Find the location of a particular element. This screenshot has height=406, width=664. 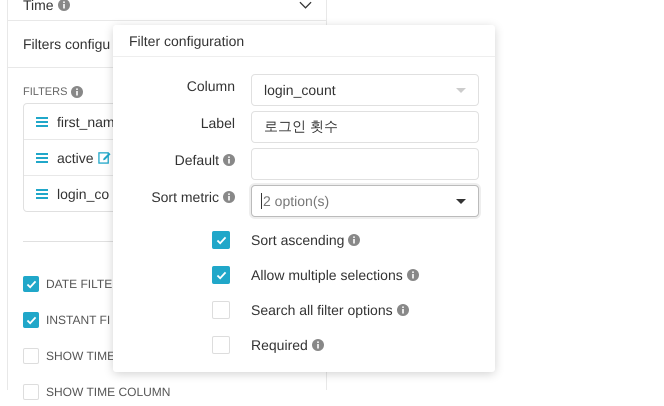

option-label: SHOW TIME is located at coordinates (81, 356).